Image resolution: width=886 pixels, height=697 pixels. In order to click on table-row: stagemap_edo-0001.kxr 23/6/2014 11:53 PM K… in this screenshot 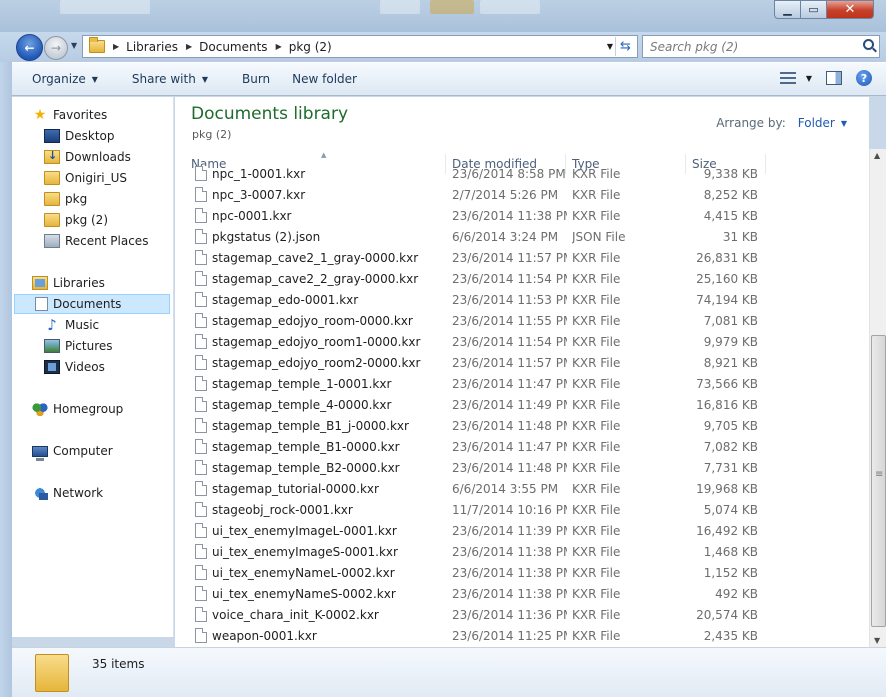, I will do `click(522, 299)`.